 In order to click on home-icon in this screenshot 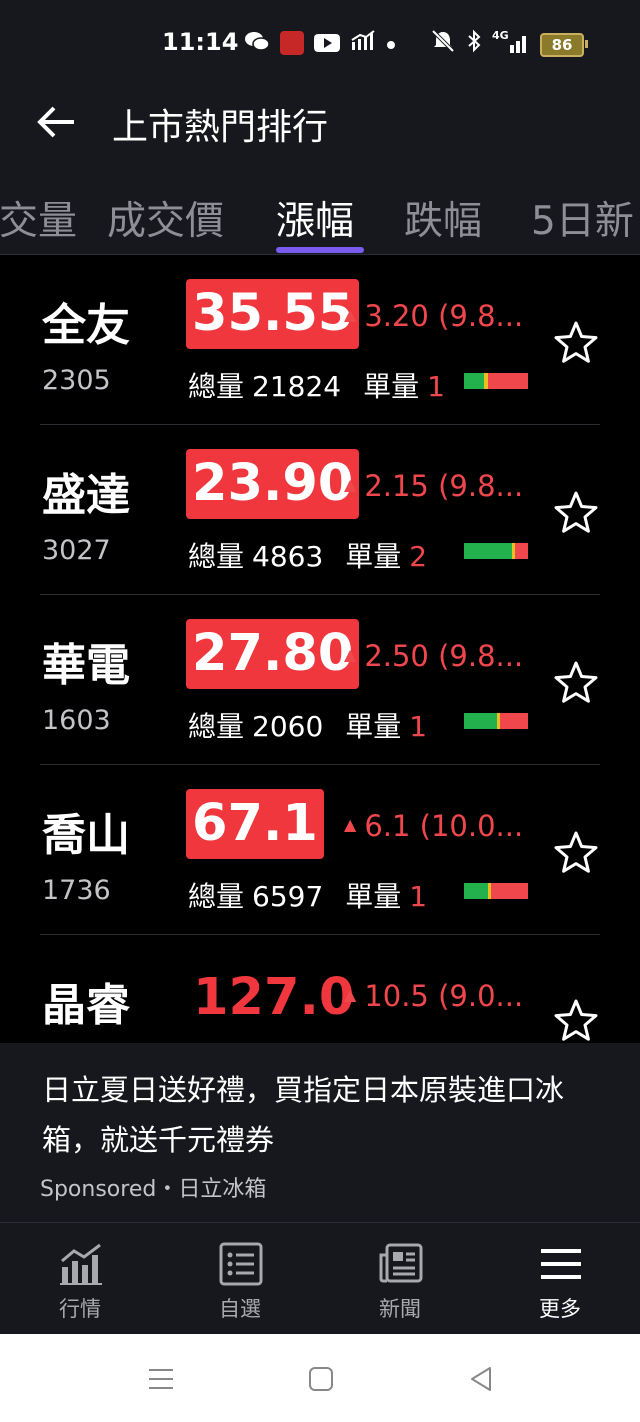, I will do `click(321, 1379)`.